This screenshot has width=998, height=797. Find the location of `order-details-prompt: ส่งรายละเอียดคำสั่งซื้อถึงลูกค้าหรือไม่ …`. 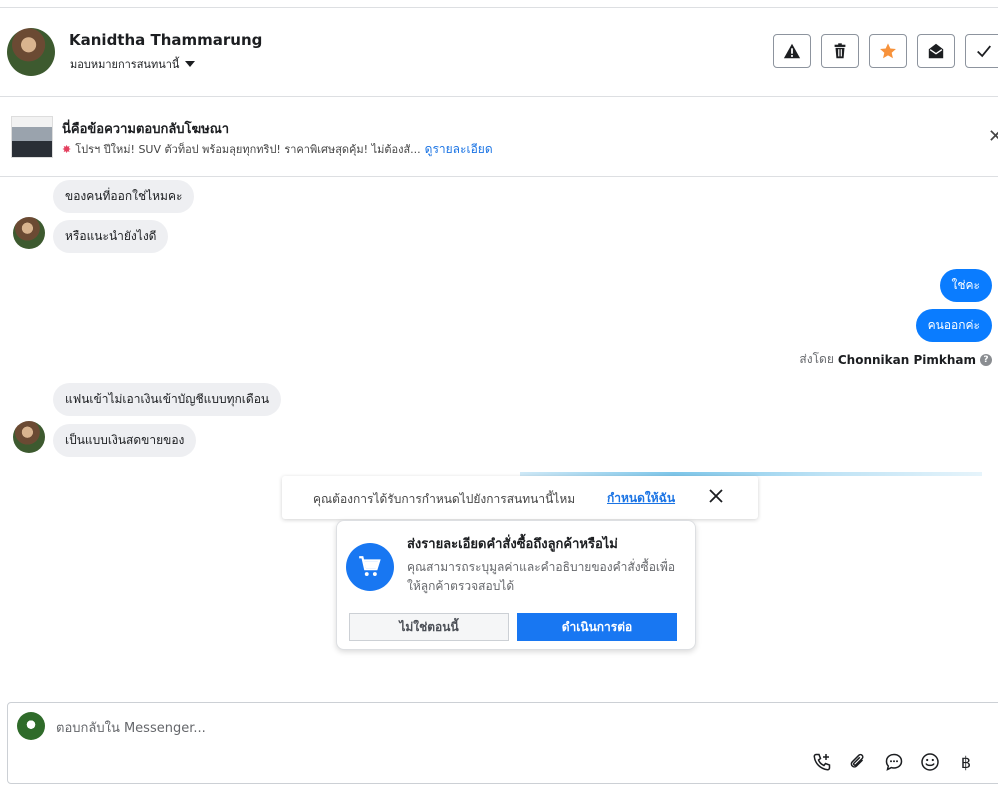

order-details-prompt: ส่งรายละเอียดคำสั่งซื้อถึงลูกค้าหรือไม่ … is located at coordinates (516, 585).